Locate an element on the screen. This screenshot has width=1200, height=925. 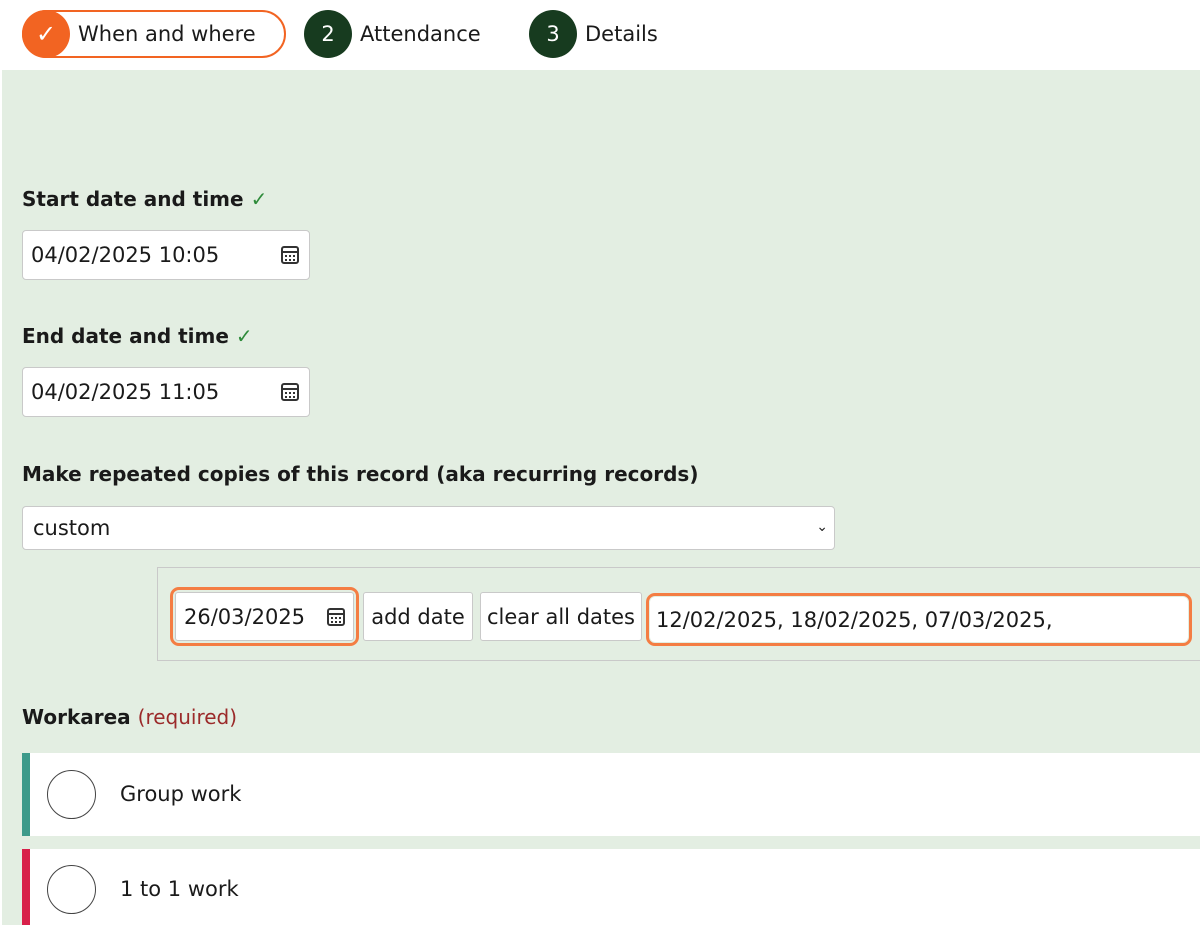
start-date-label-text: Start date and time is located at coordinates (133, 199).